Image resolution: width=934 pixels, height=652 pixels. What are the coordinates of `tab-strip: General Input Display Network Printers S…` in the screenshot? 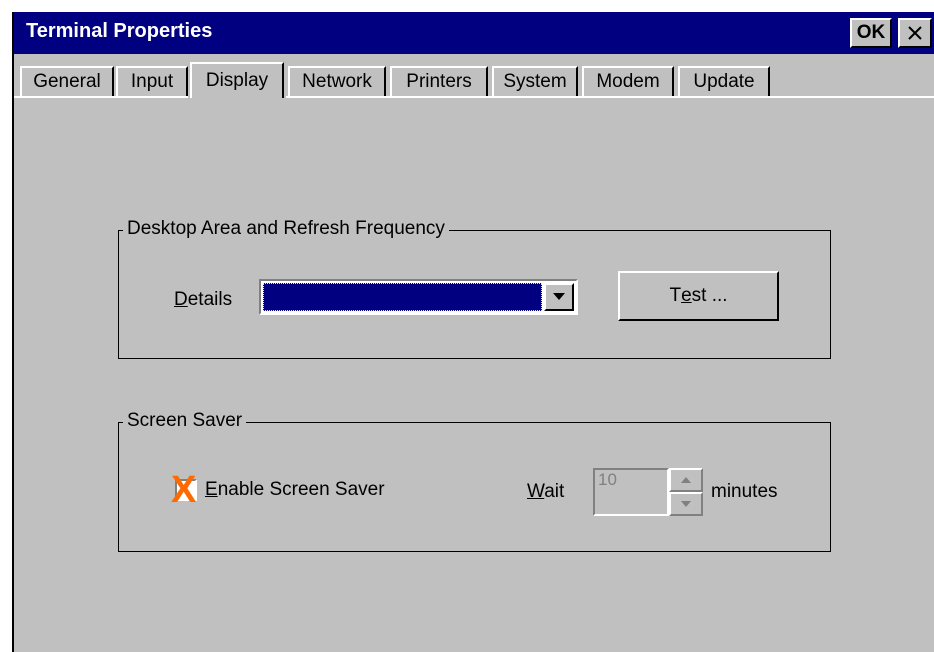 It's located at (474, 82).